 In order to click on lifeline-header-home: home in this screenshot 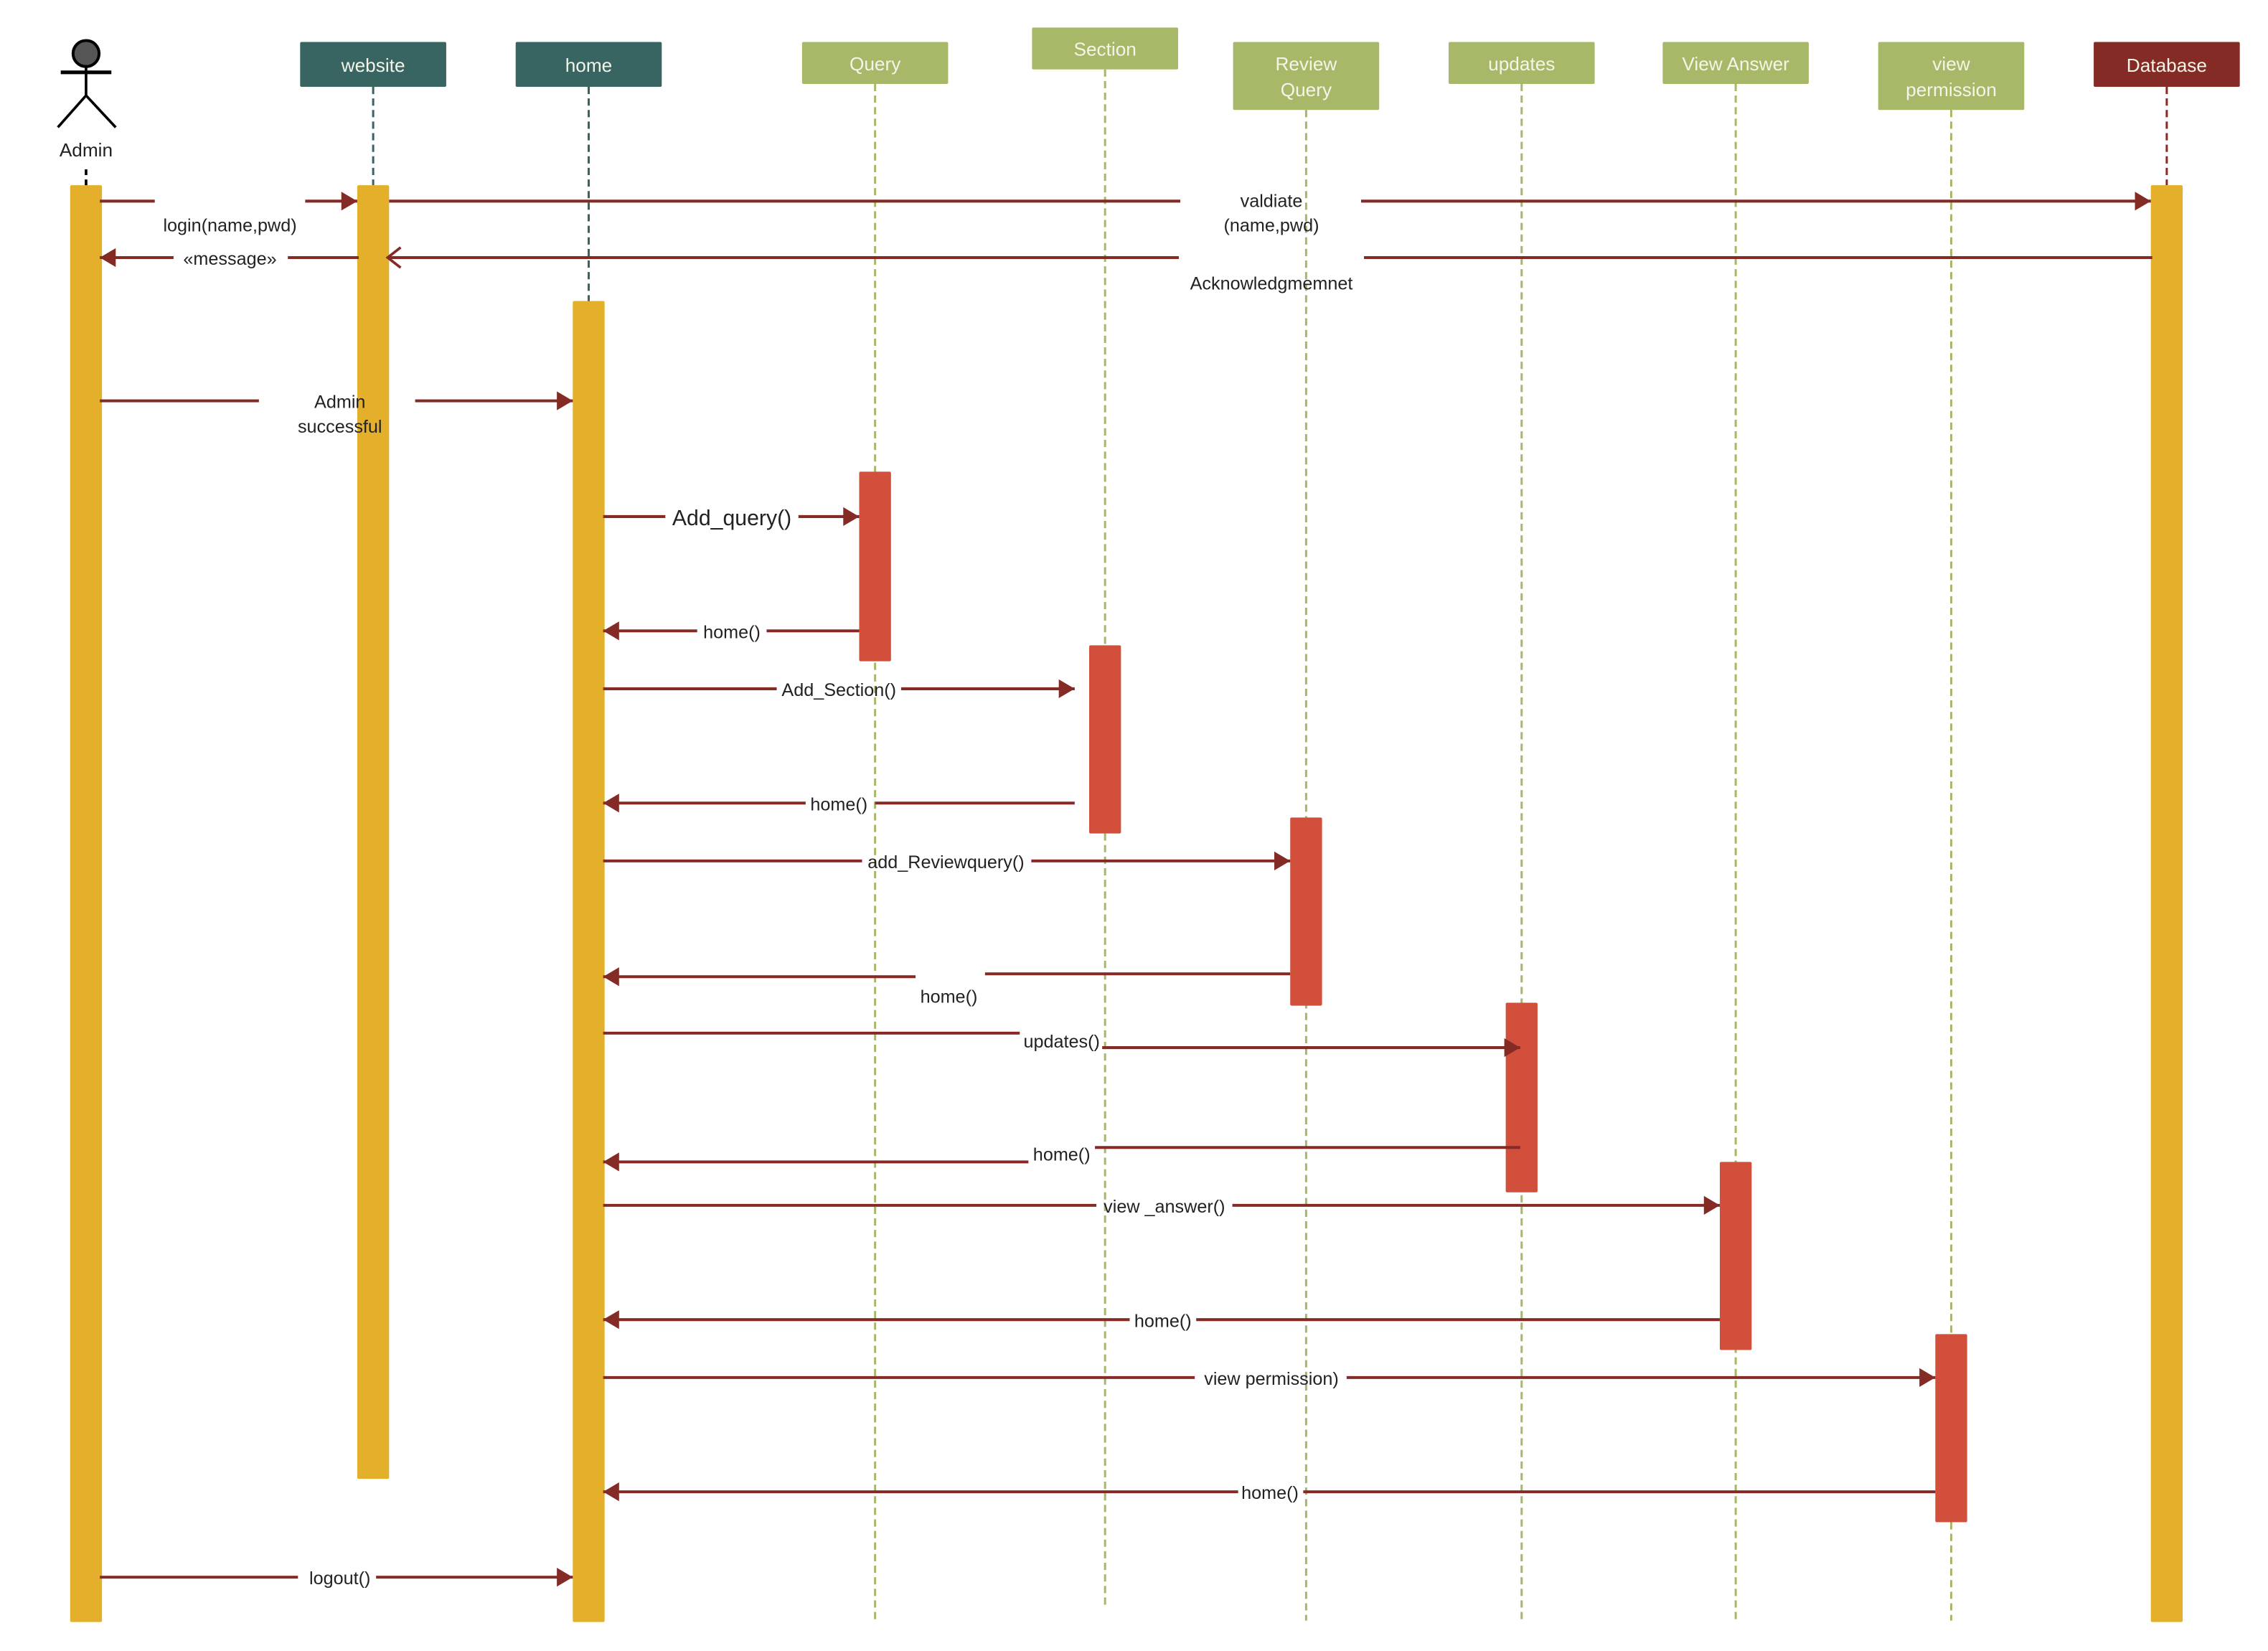, I will do `click(588, 64)`.